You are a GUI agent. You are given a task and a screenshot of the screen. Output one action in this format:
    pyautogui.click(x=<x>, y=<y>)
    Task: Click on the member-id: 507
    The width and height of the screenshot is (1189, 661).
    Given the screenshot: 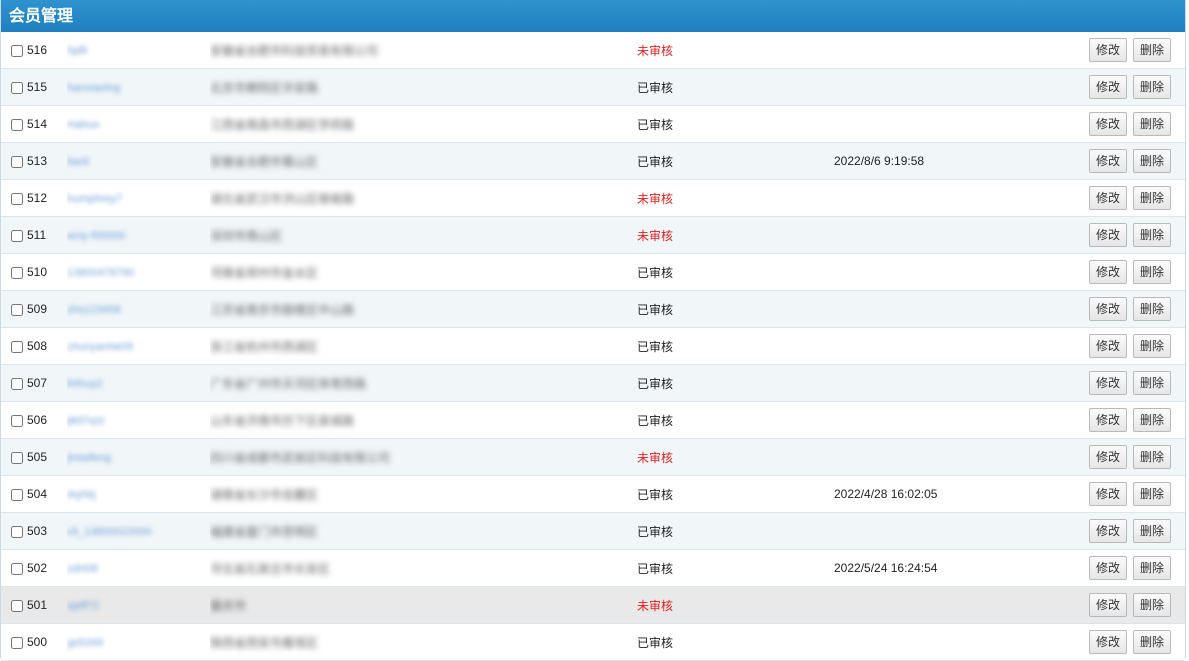 What is the action you would take?
    pyautogui.click(x=47, y=383)
    